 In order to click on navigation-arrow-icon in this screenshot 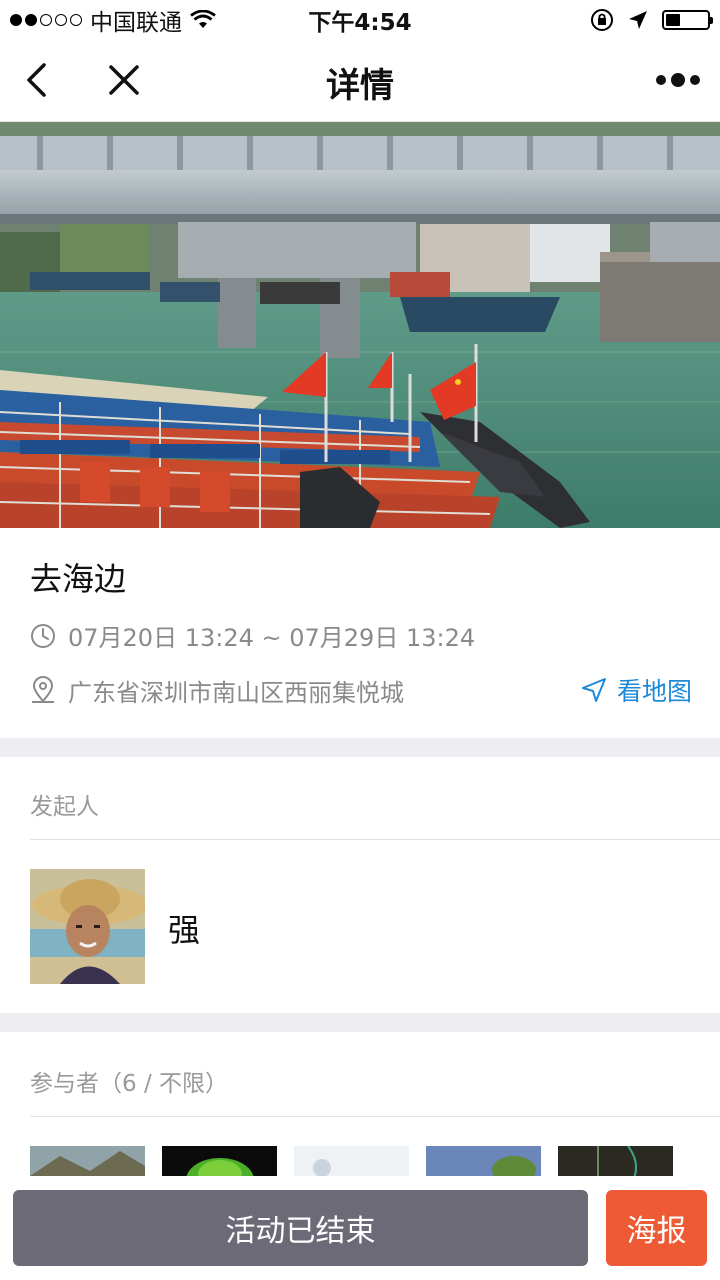, I will do `click(593, 690)`.